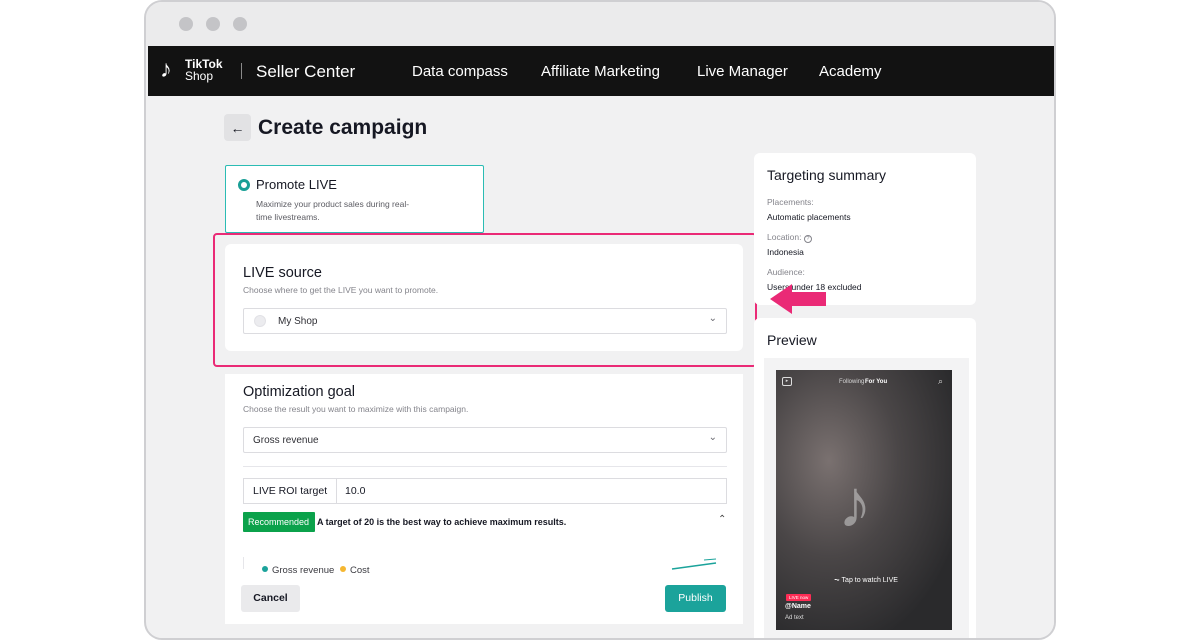 This screenshot has height=640, width=1200. Describe the element at coordinates (600, 24) in the screenshot. I see `window-titlebar` at that location.